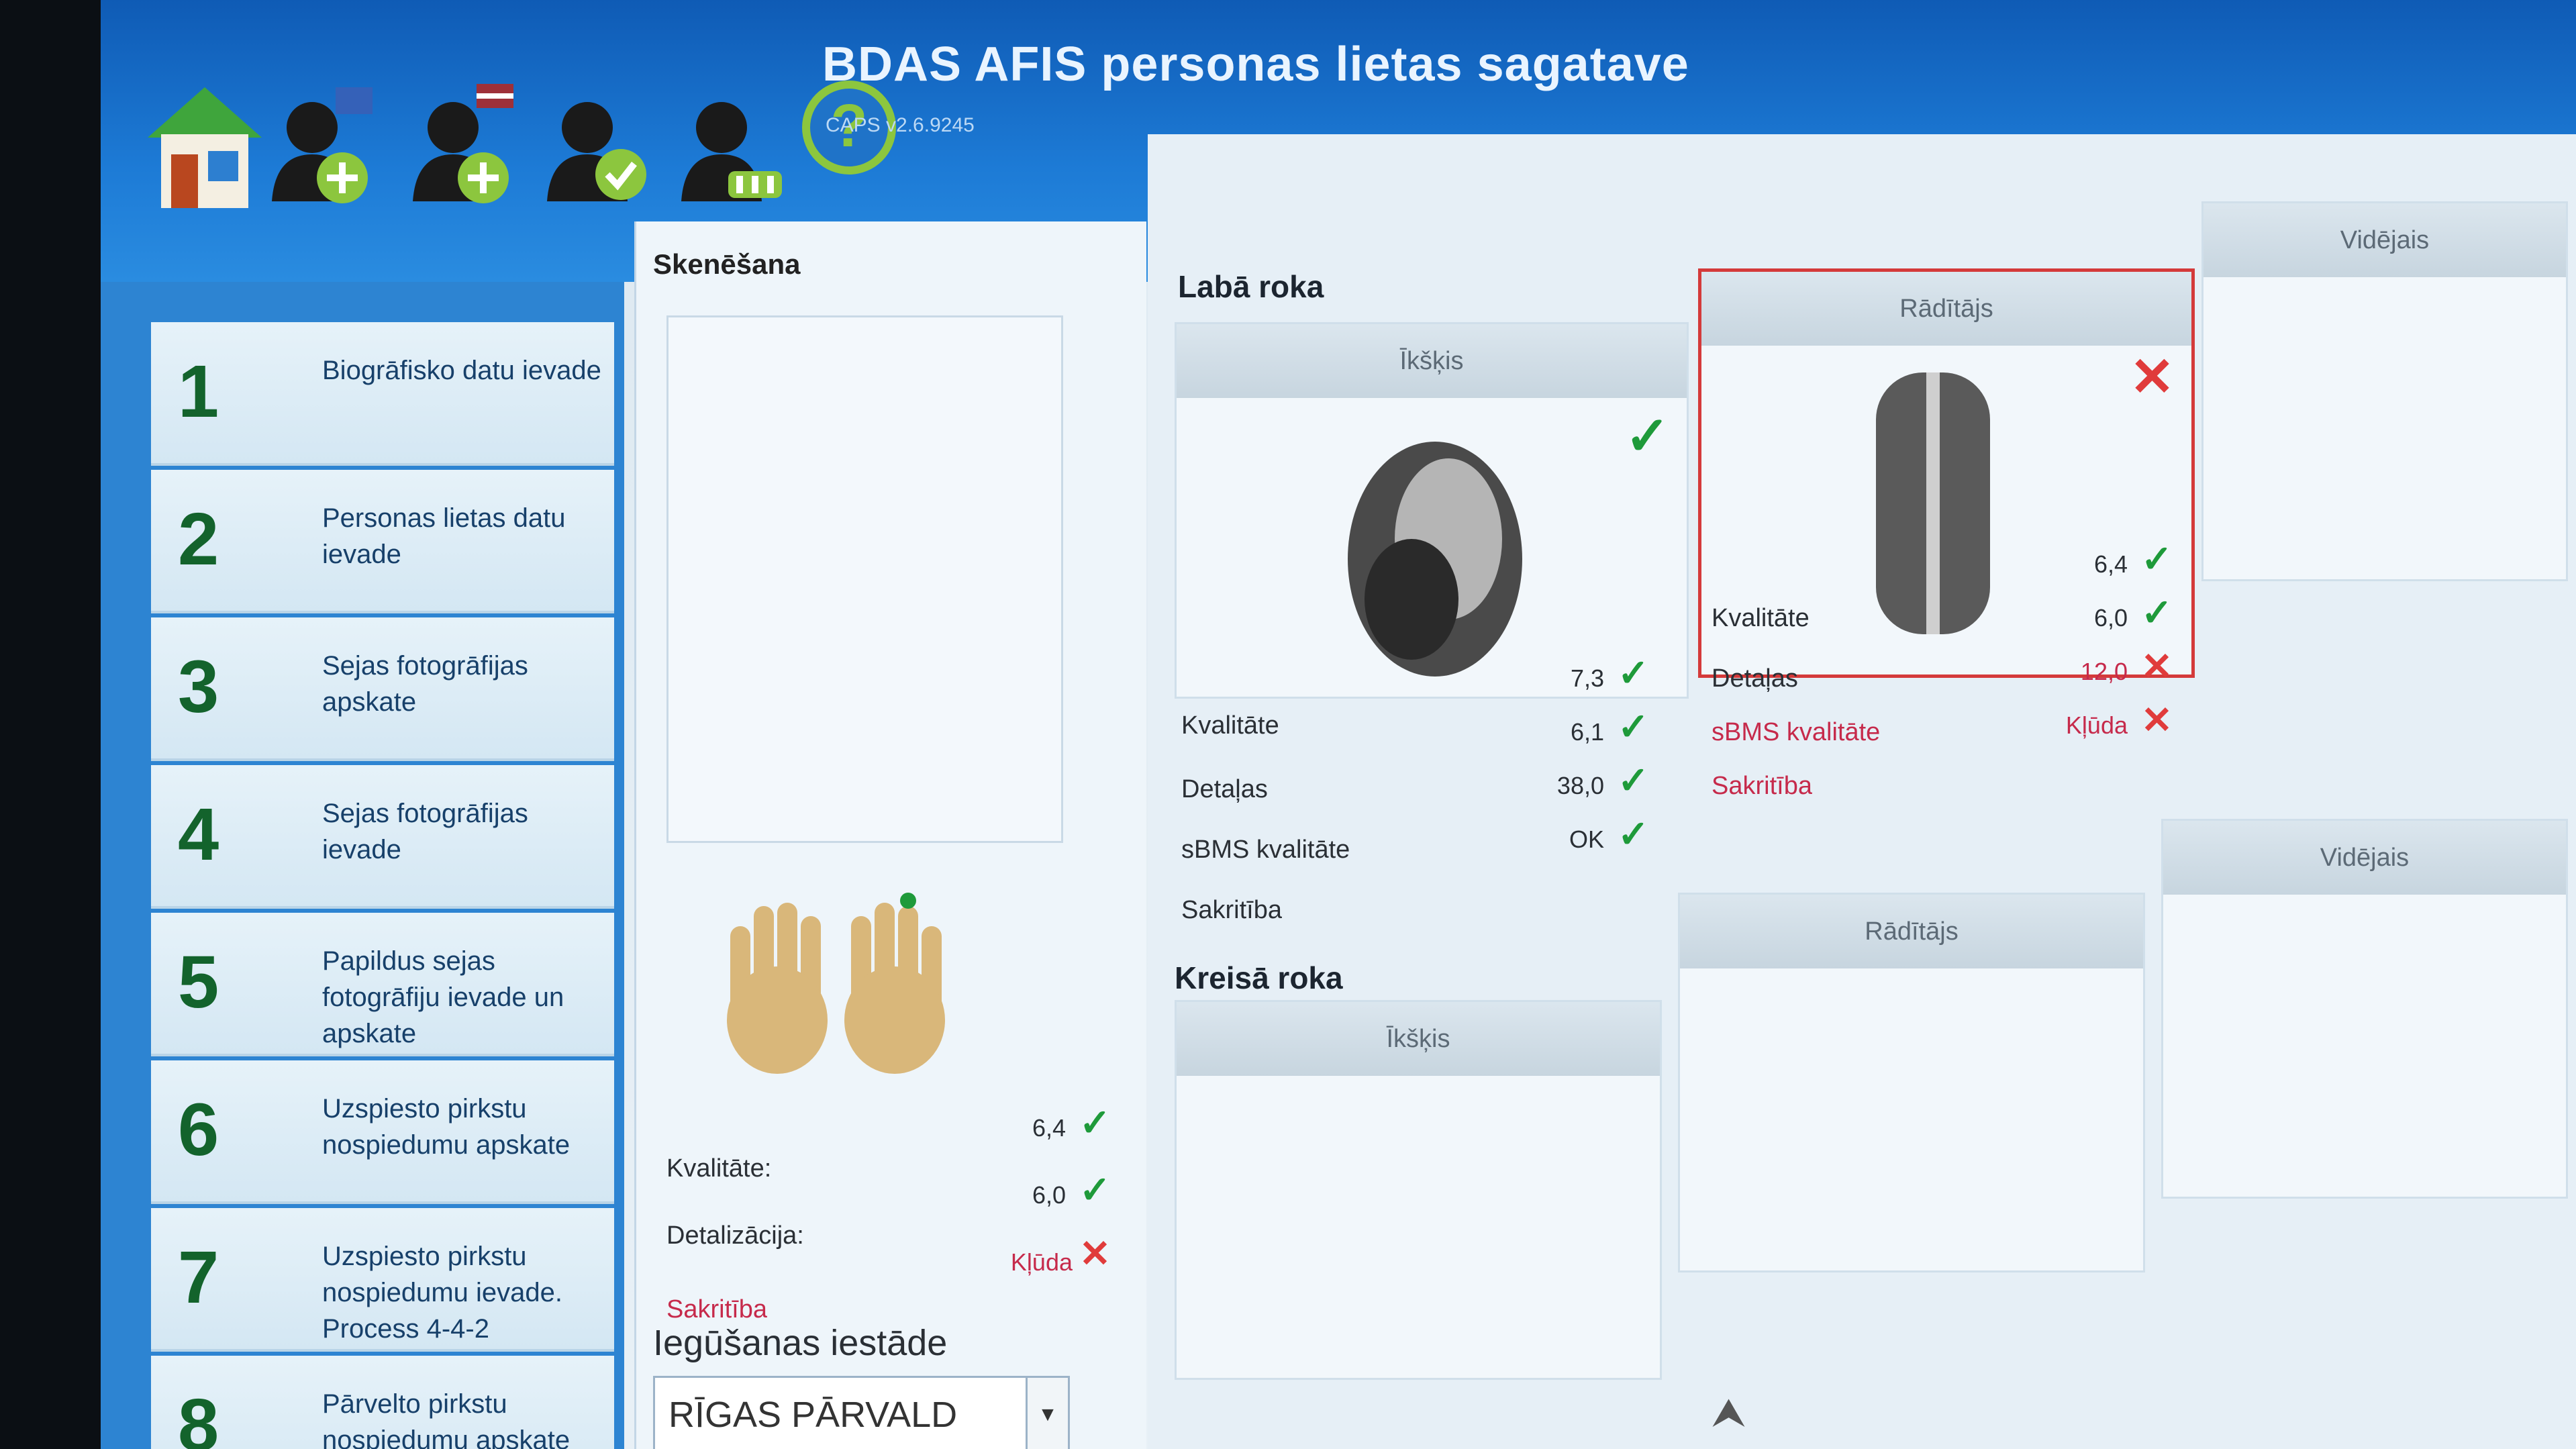 Image resolution: width=2576 pixels, height=1449 pixels. I want to click on scan-detail-value: 6,0, so click(1049, 1195).